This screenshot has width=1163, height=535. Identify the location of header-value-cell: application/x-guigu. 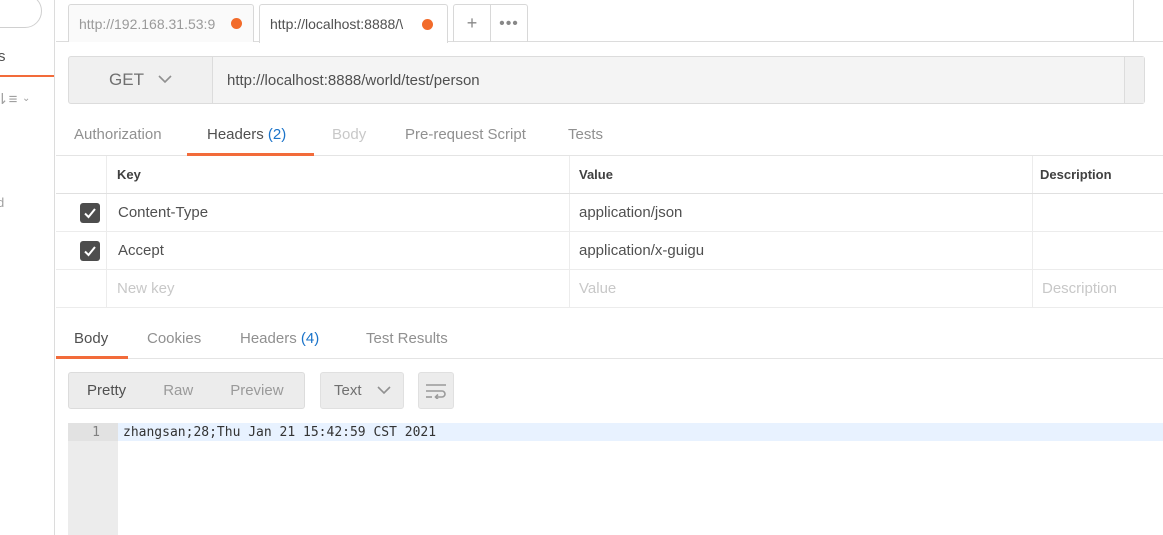
(800, 250).